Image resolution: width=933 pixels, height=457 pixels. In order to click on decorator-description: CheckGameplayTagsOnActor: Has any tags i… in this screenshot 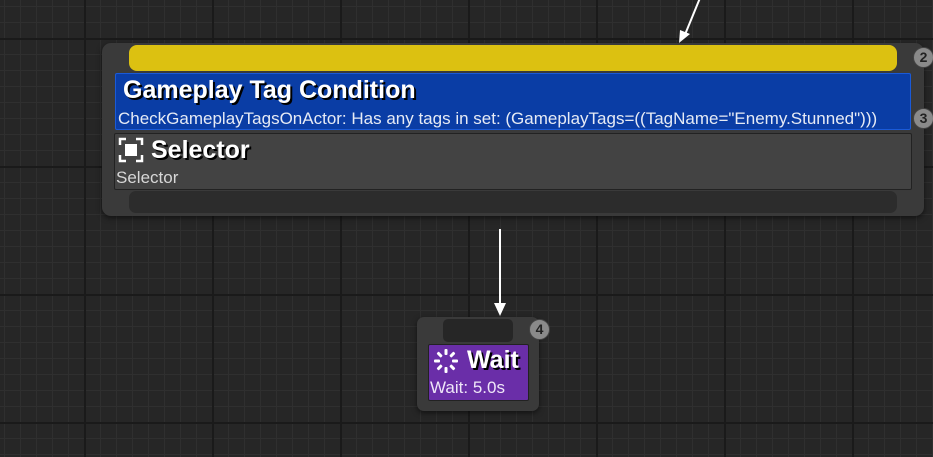, I will do `click(498, 118)`.